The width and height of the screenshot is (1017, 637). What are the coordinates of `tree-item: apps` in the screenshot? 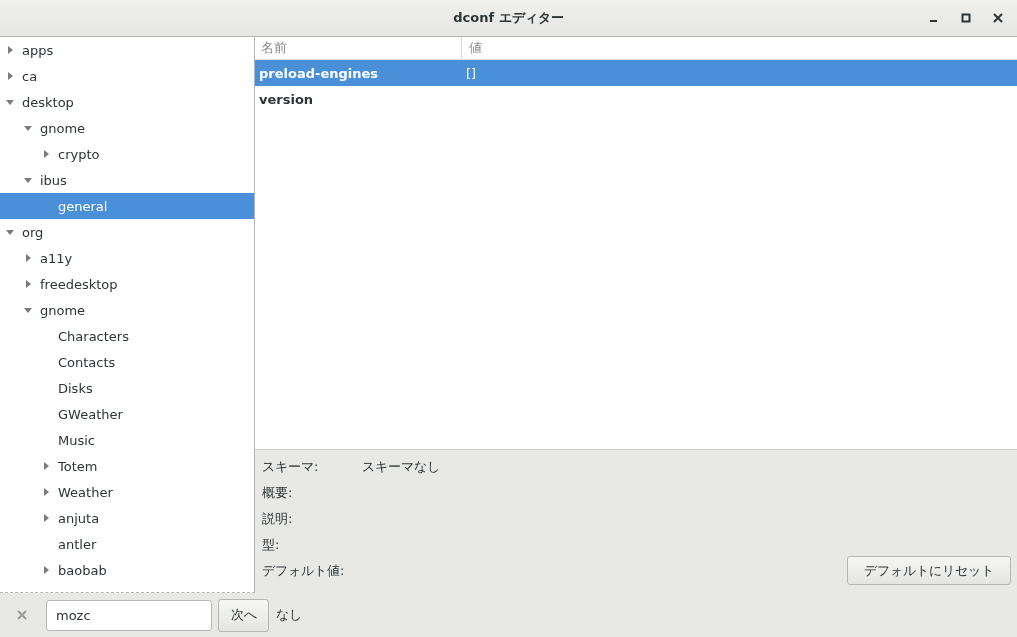 It's located at (127, 50).